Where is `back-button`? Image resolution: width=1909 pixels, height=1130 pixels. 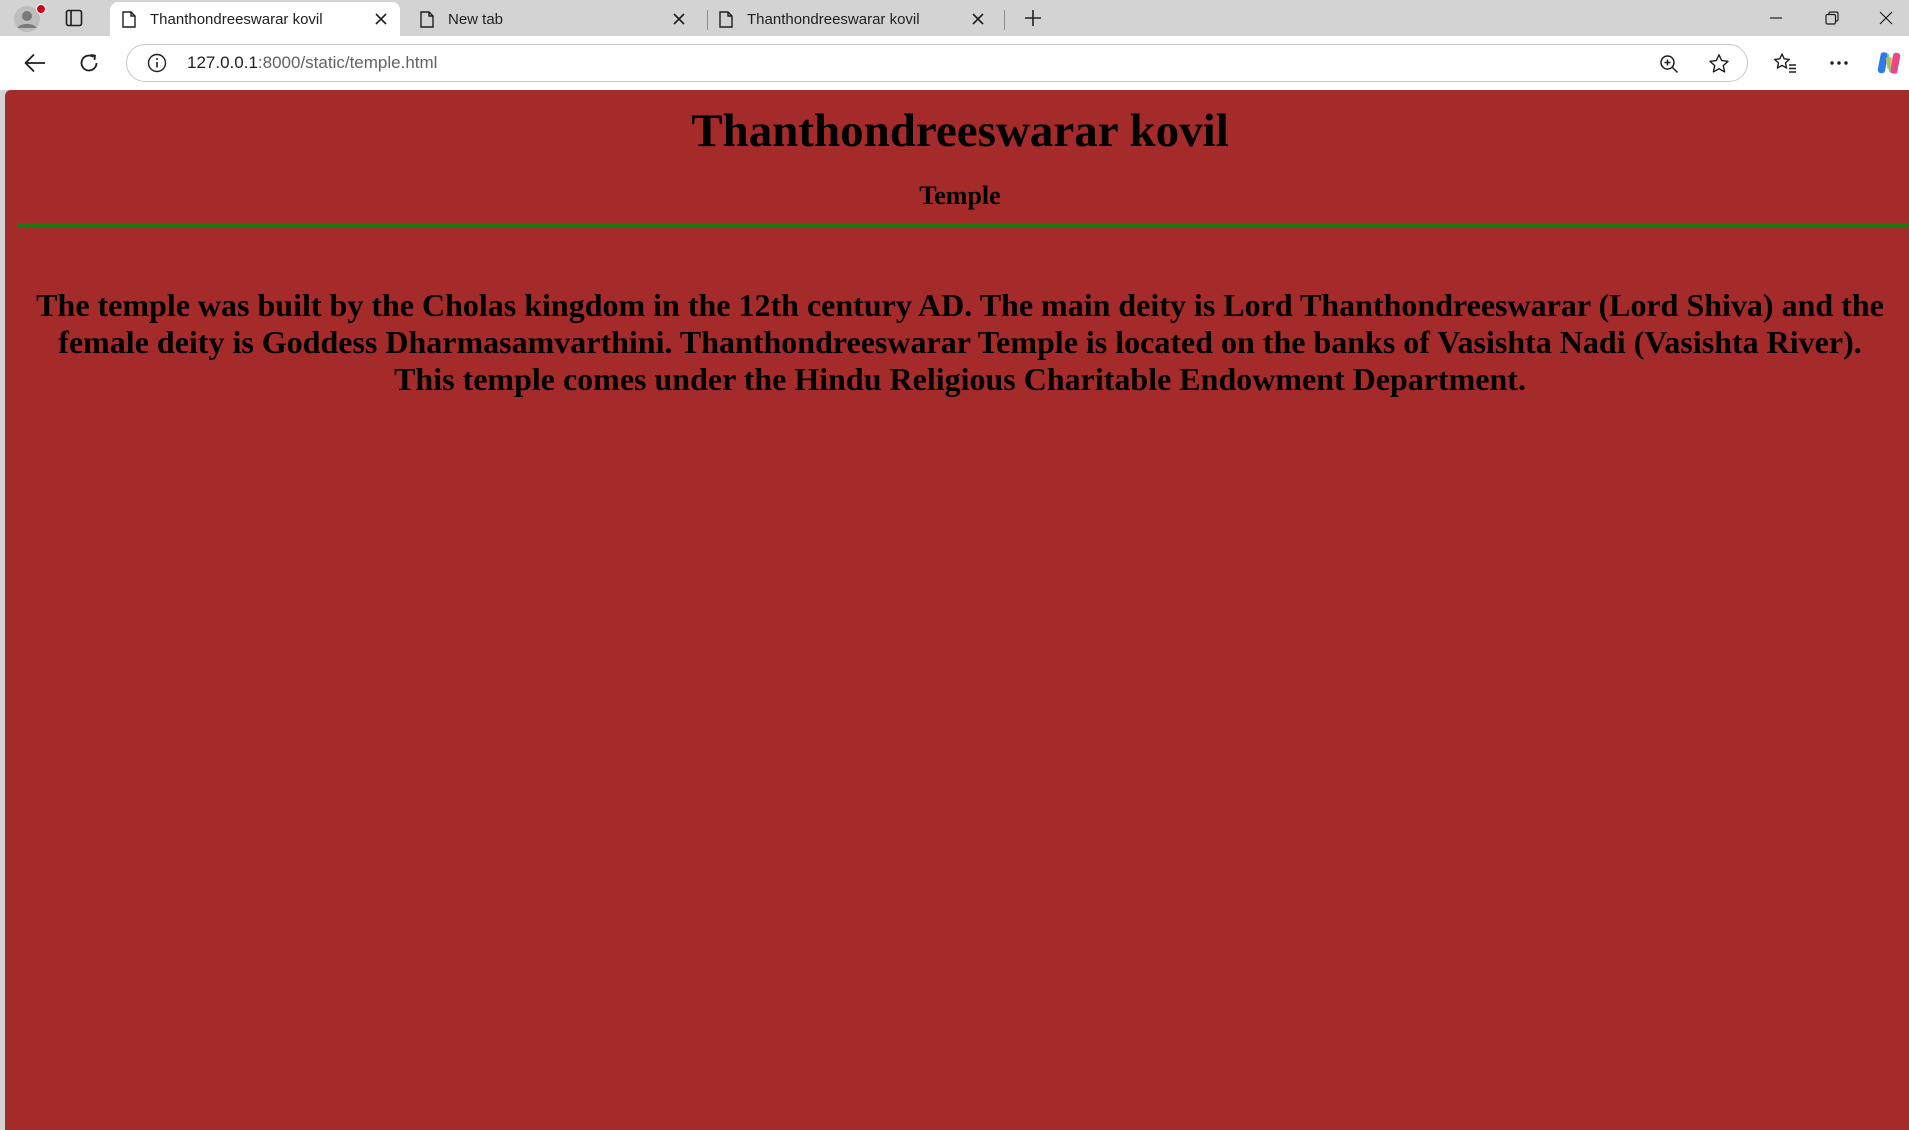
back-button is located at coordinates (35, 63).